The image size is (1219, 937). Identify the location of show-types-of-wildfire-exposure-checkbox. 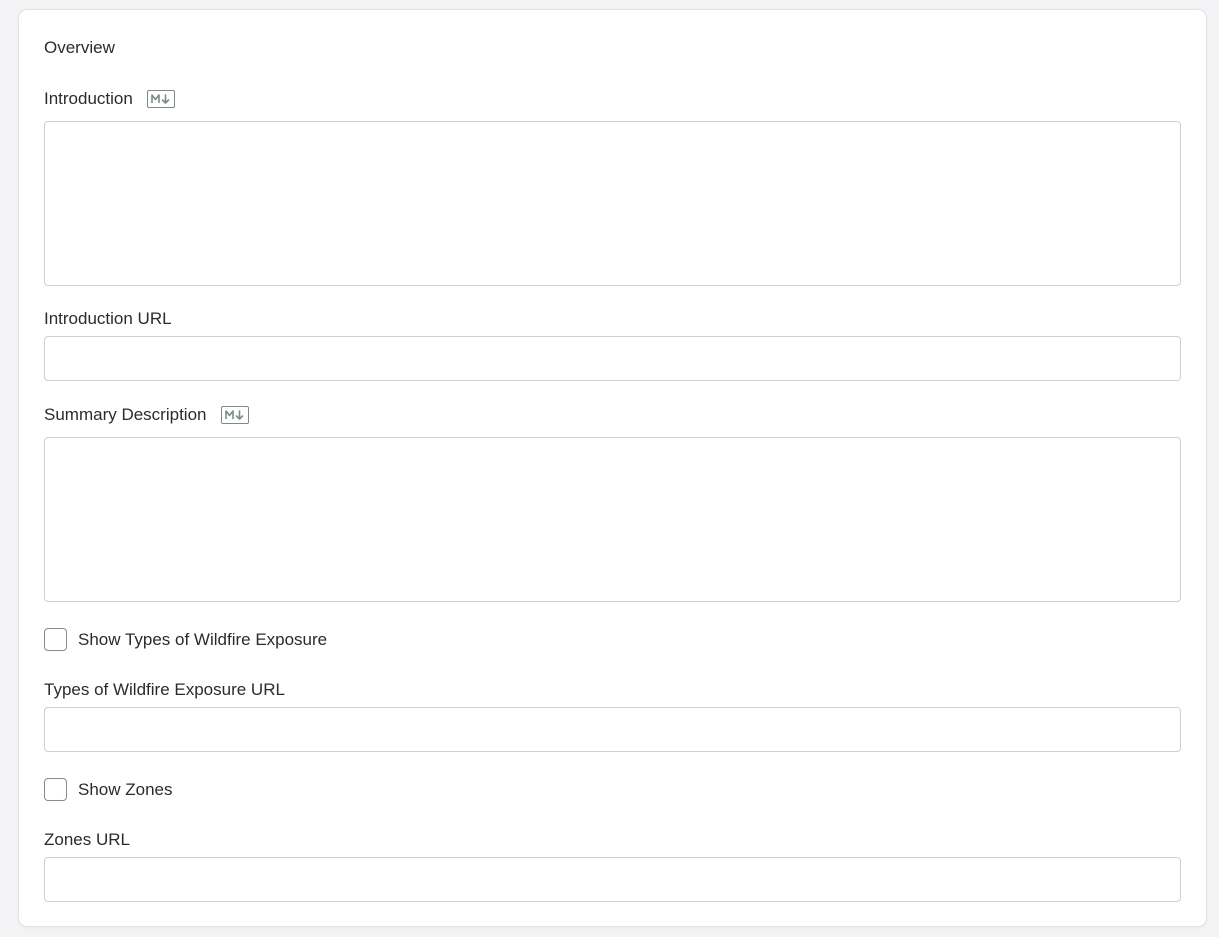
(55, 639).